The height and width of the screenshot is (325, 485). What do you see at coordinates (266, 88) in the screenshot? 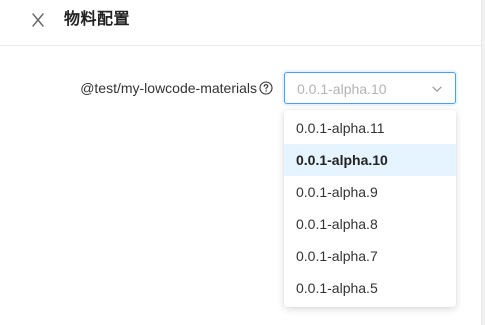
I see `question-circle-icon` at bounding box center [266, 88].